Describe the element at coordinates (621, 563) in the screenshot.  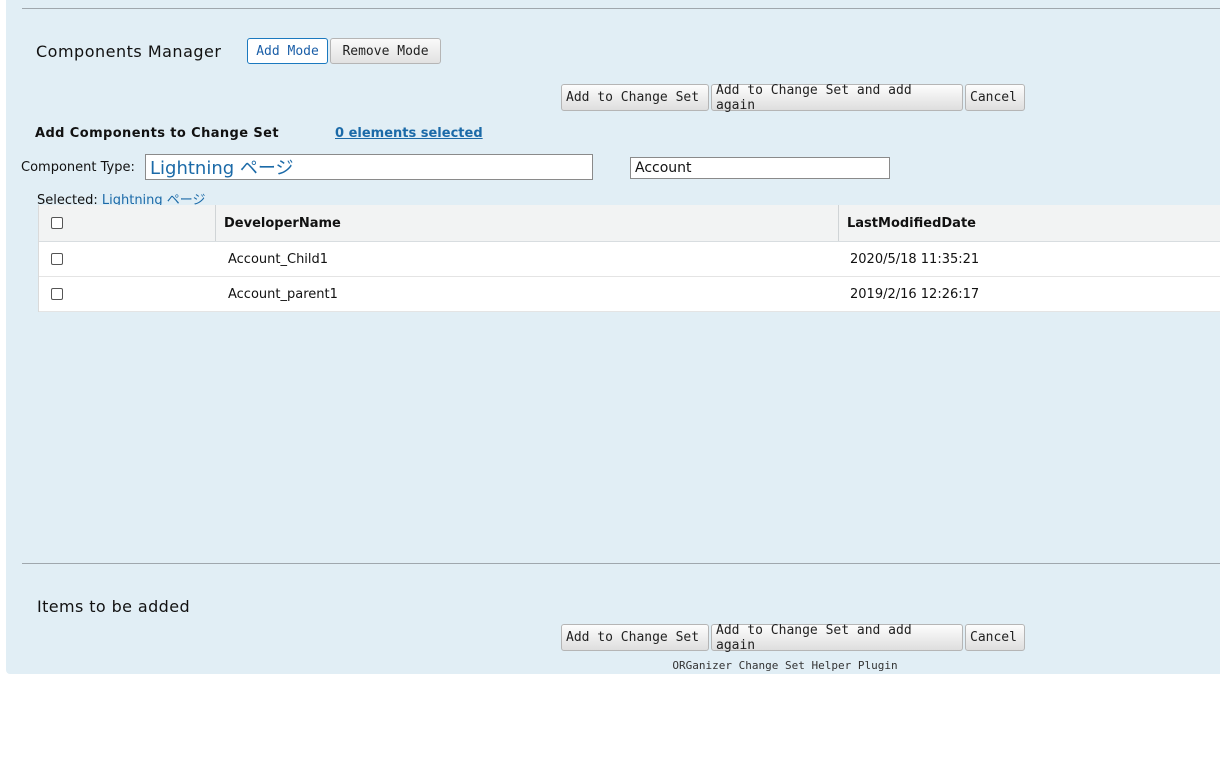
I see `section-divider` at that location.